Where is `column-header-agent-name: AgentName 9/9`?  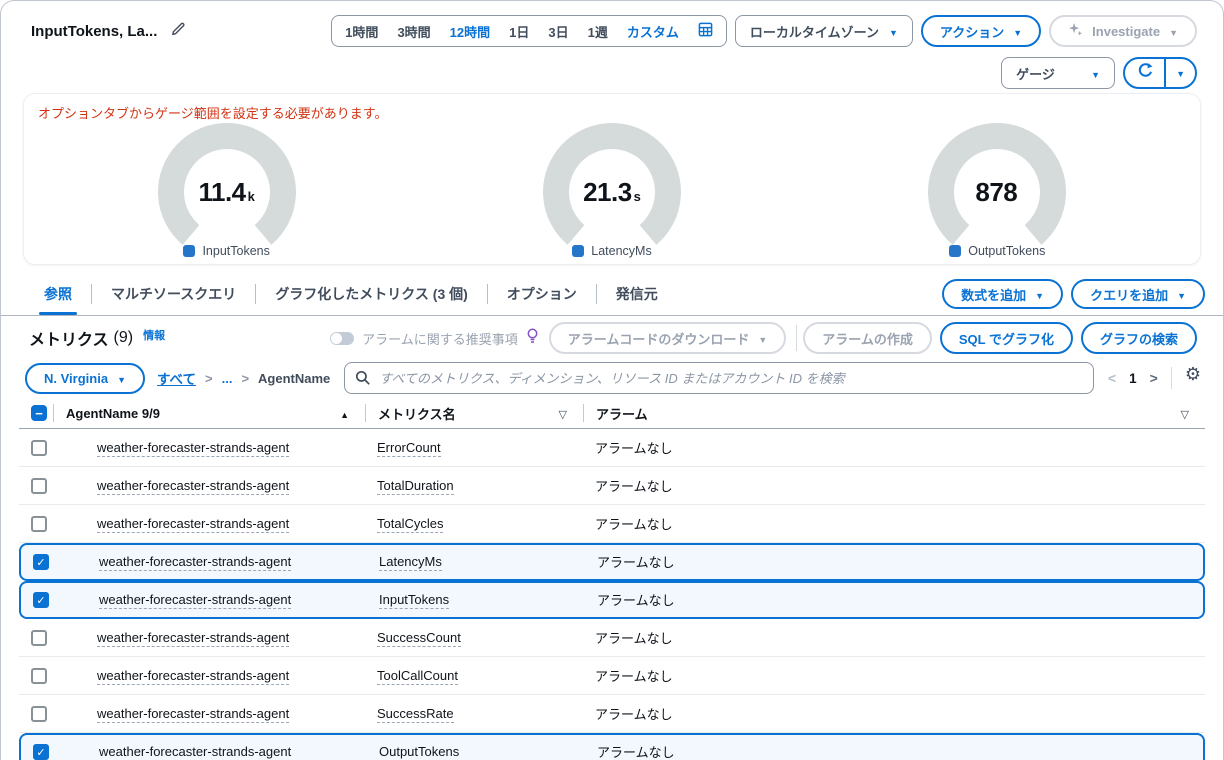
column-header-agent-name: AgentName 9/9 is located at coordinates (209, 413).